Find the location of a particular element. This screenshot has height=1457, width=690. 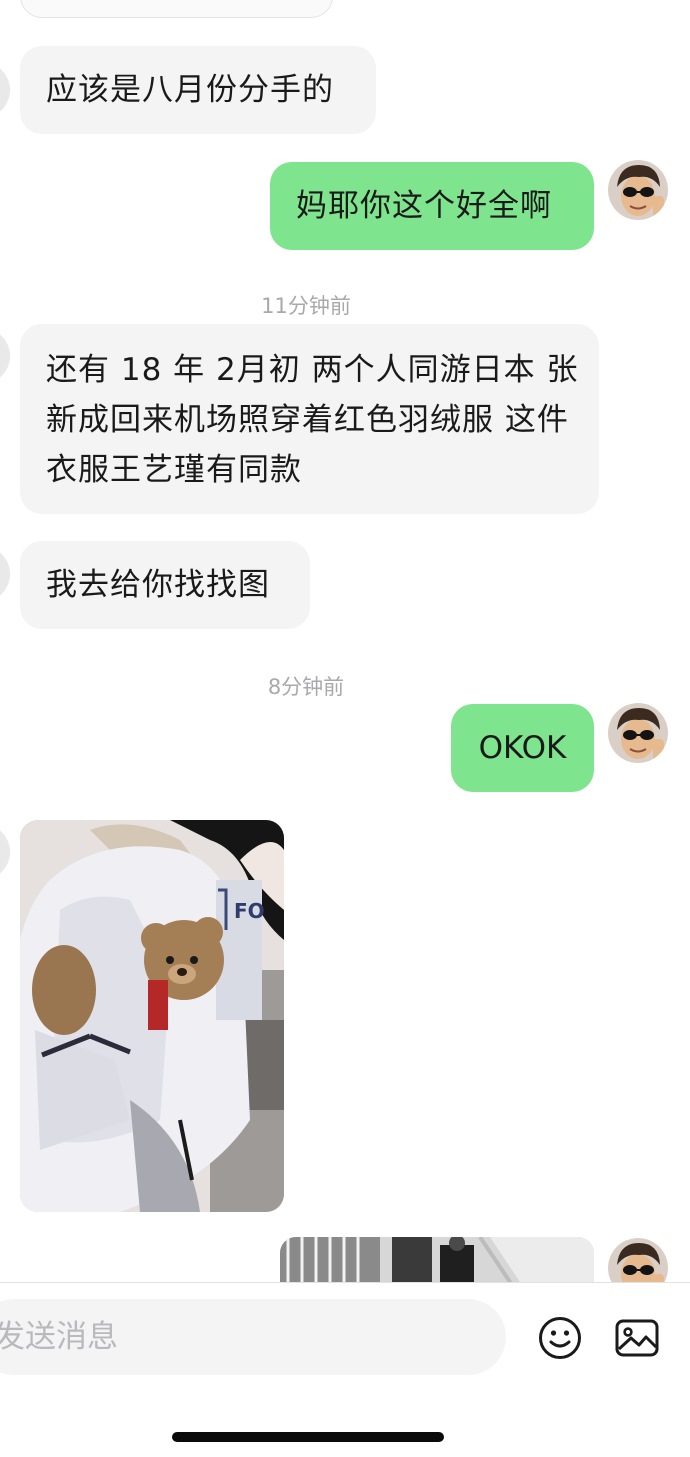

message-bubble-outgoing: OKOK is located at coordinates (522, 748).